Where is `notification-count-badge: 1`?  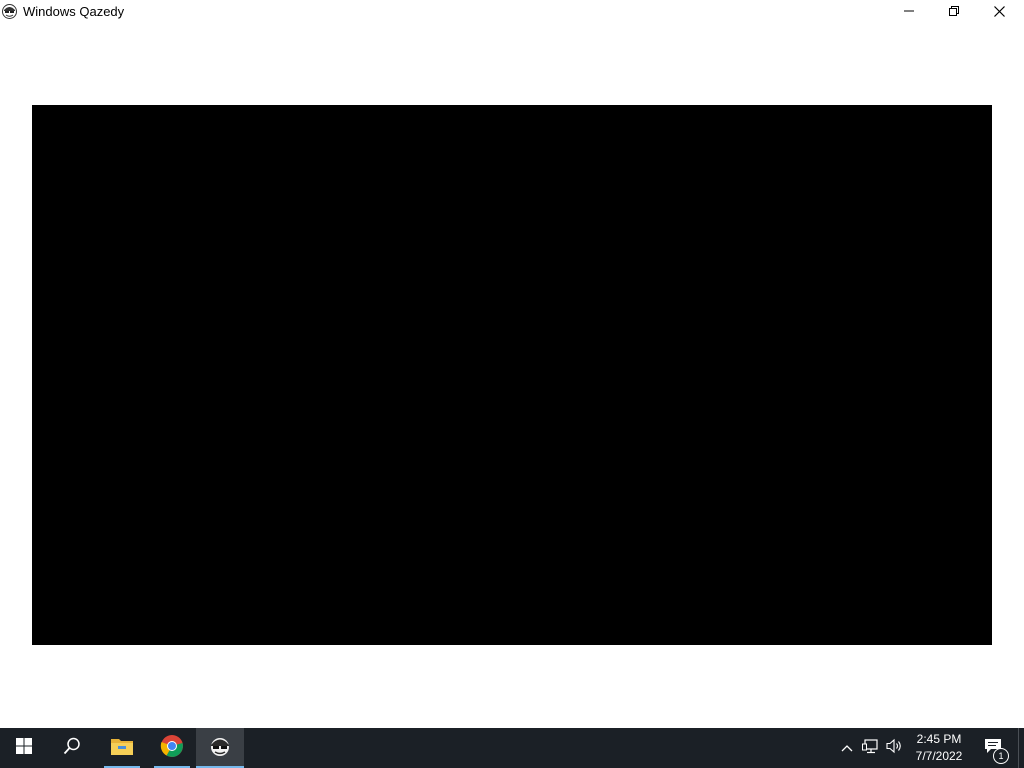
notification-count-badge: 1 is located at coordinates (1001, 756).